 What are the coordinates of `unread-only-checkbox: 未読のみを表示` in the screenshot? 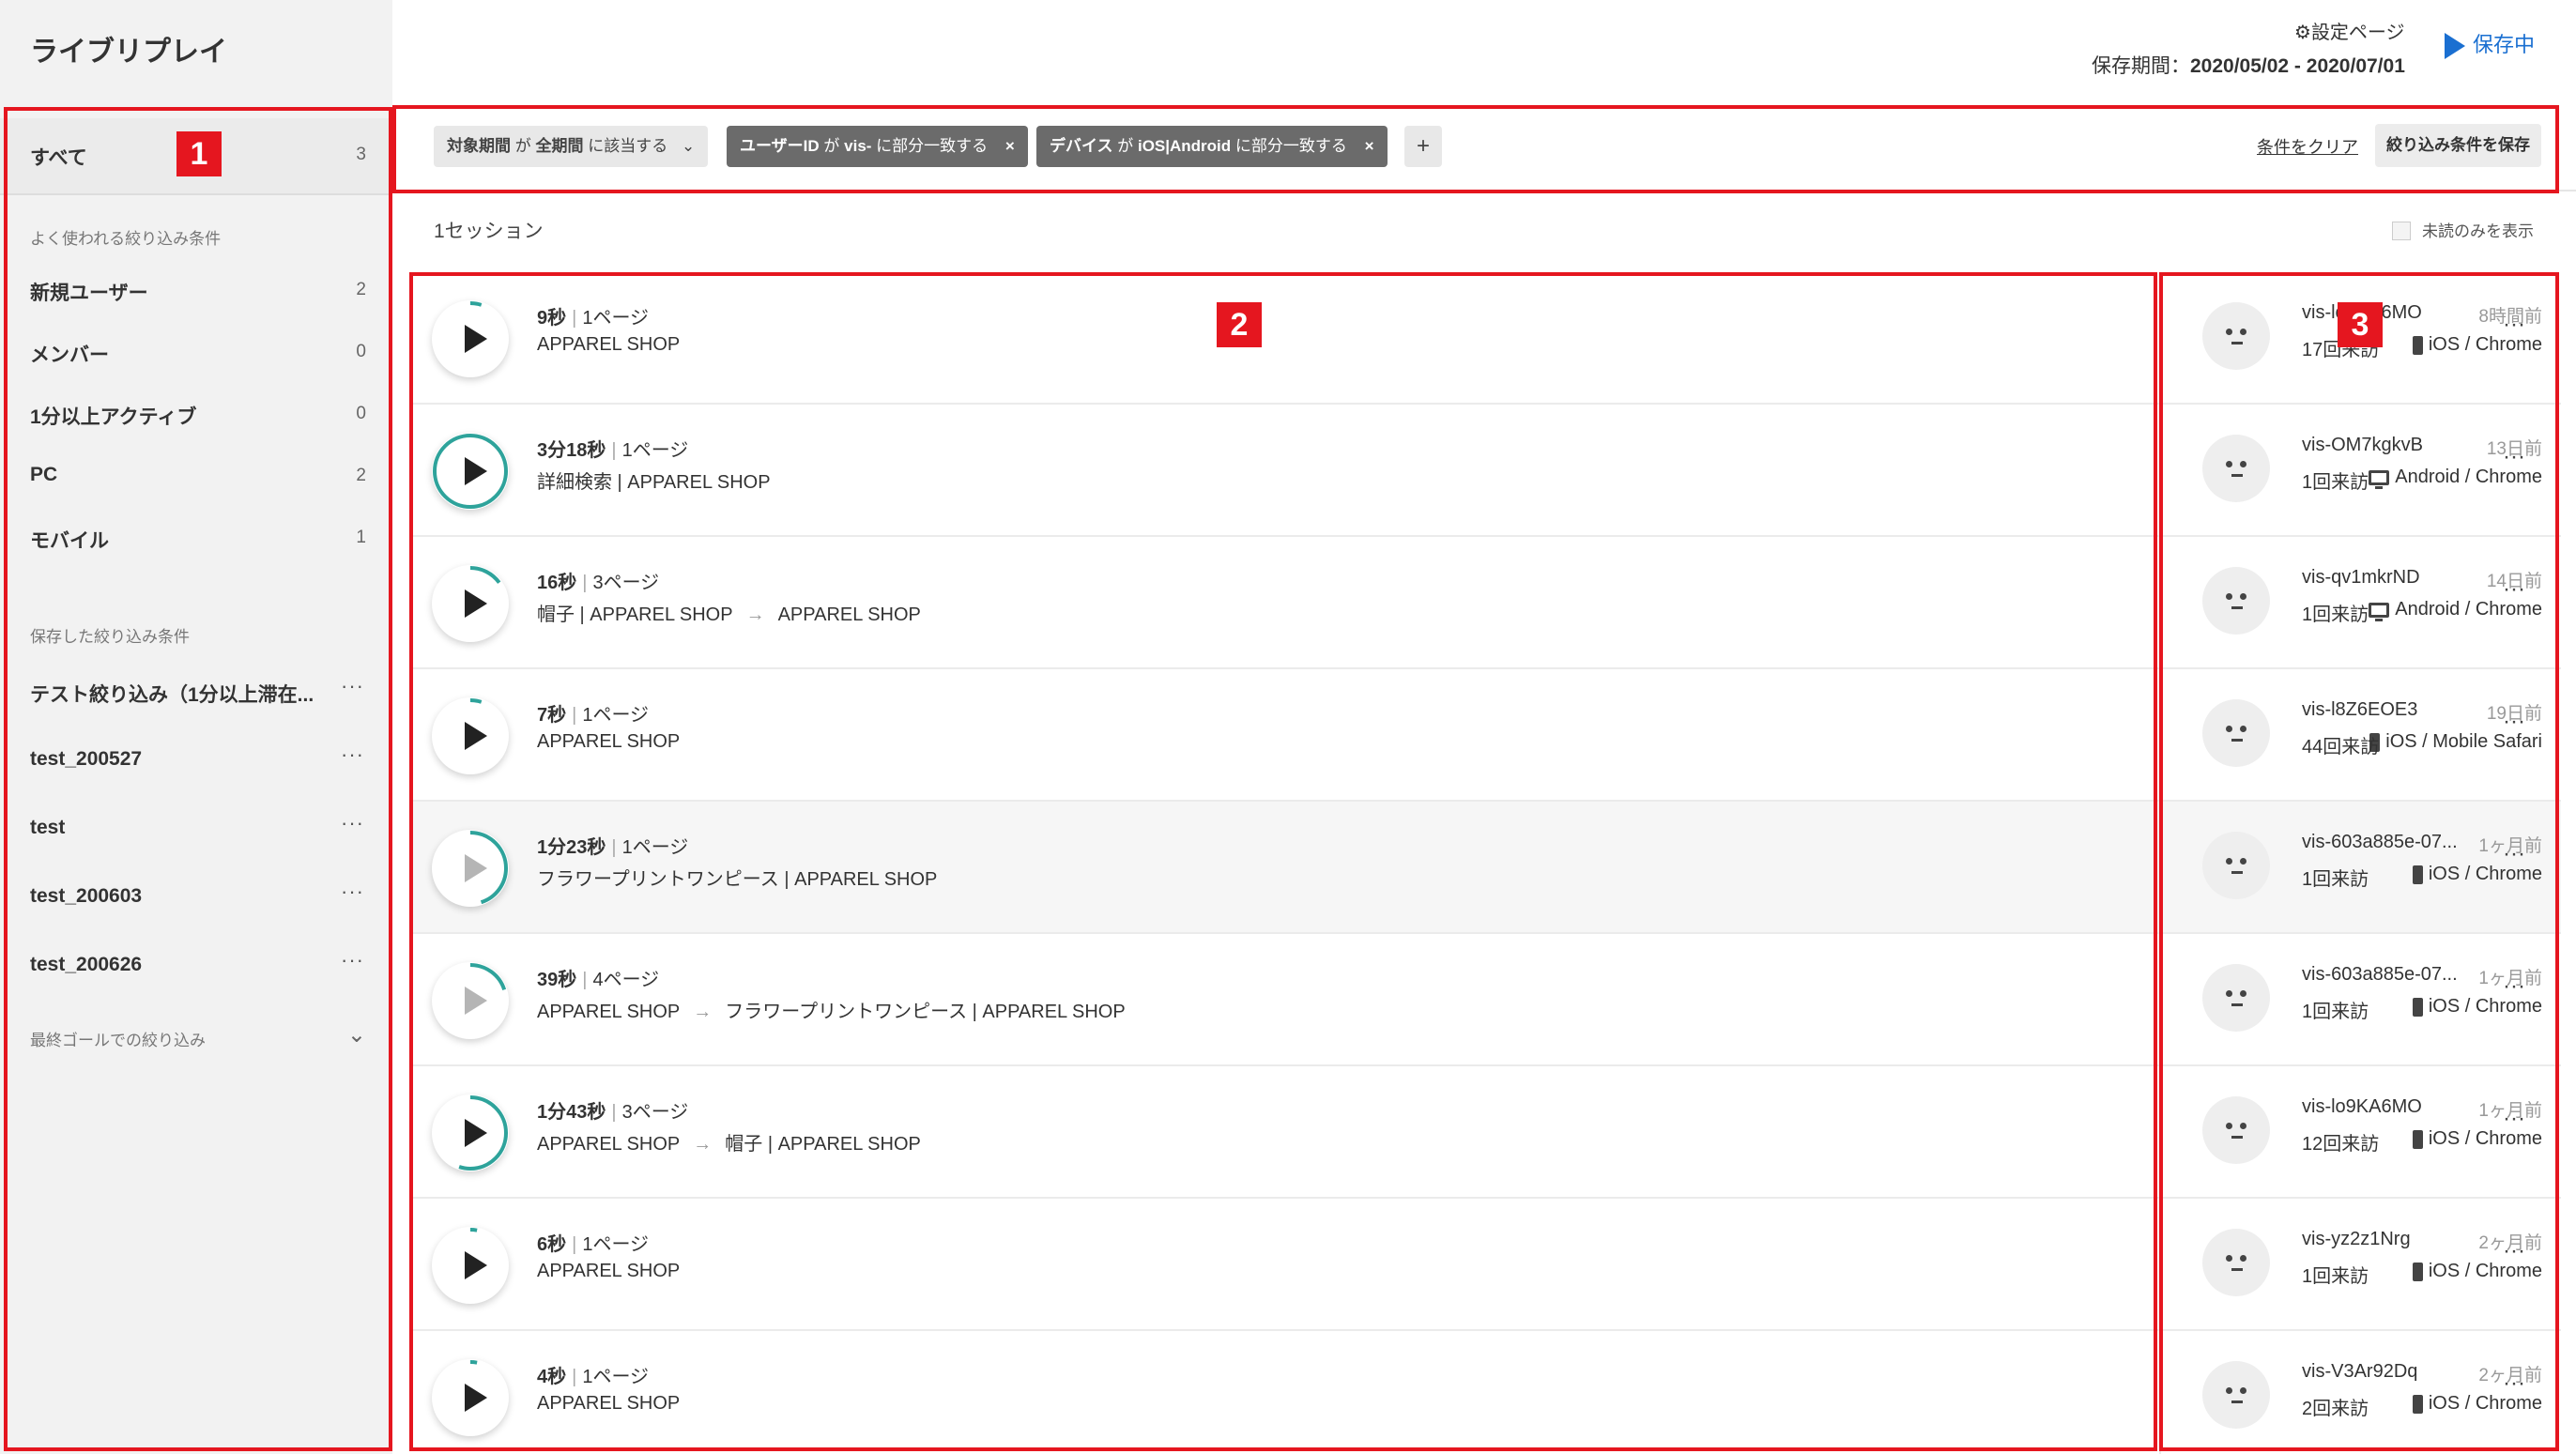 It's located at (2463, 229).